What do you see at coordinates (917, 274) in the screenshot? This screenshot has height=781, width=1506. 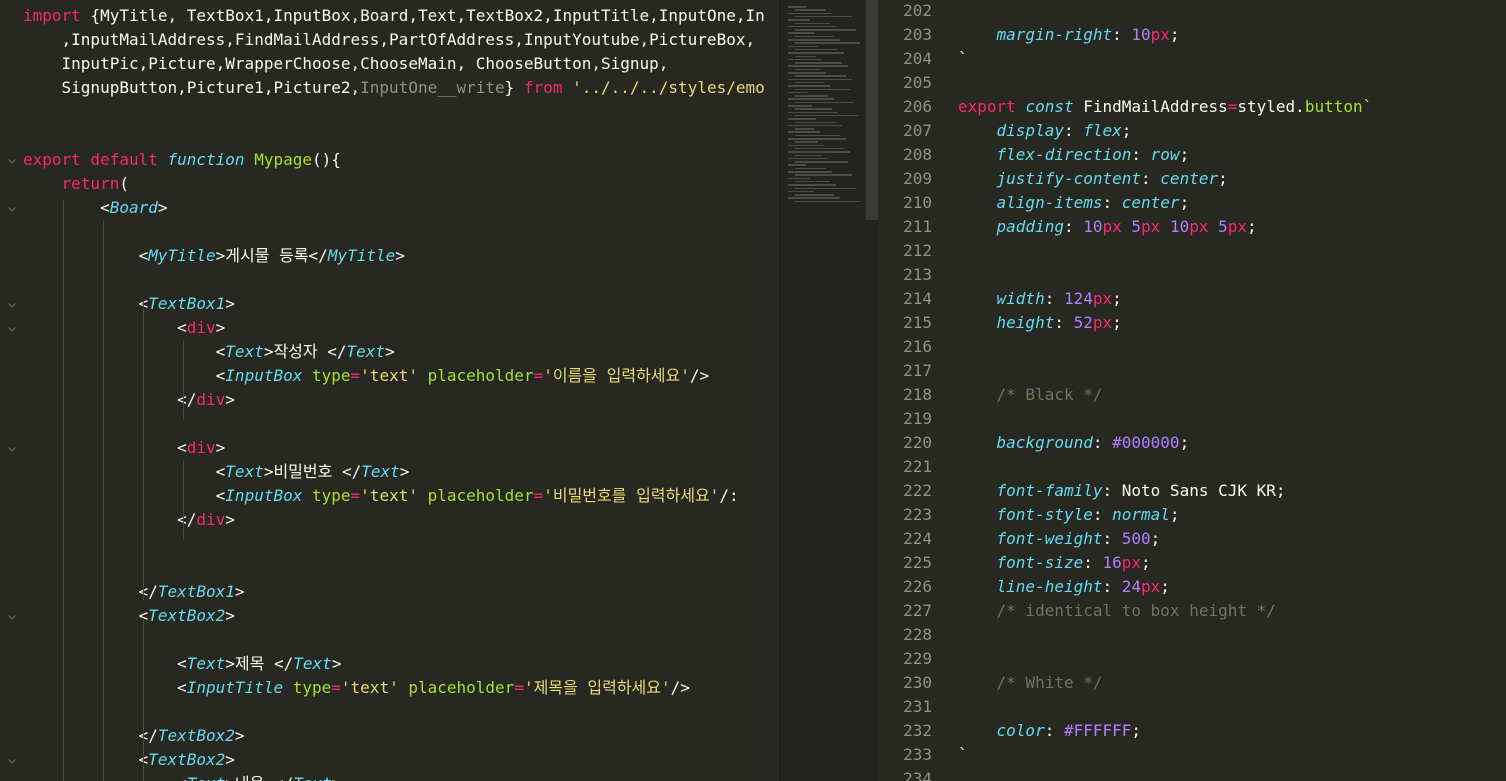 I see `line-number: 213` at bounding box center [917, 274].